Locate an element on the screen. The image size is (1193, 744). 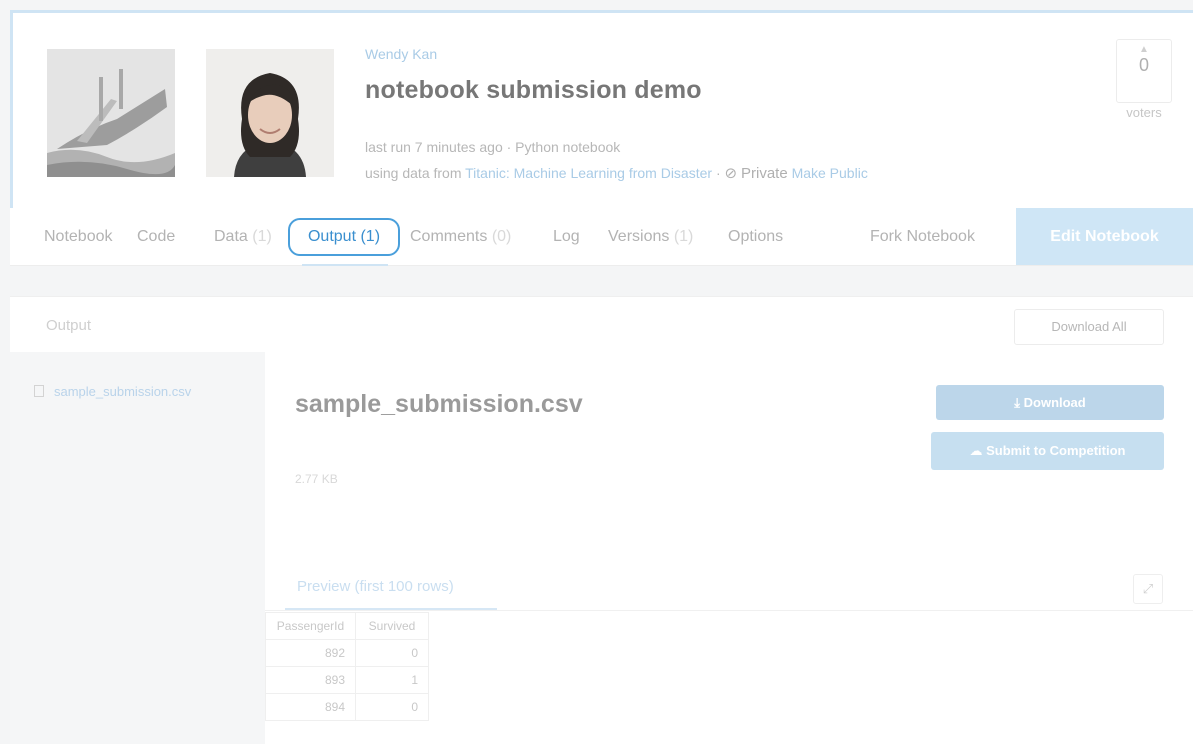
preview-tab: Preview (first 100 rows) is located at coordinates (375, 586).